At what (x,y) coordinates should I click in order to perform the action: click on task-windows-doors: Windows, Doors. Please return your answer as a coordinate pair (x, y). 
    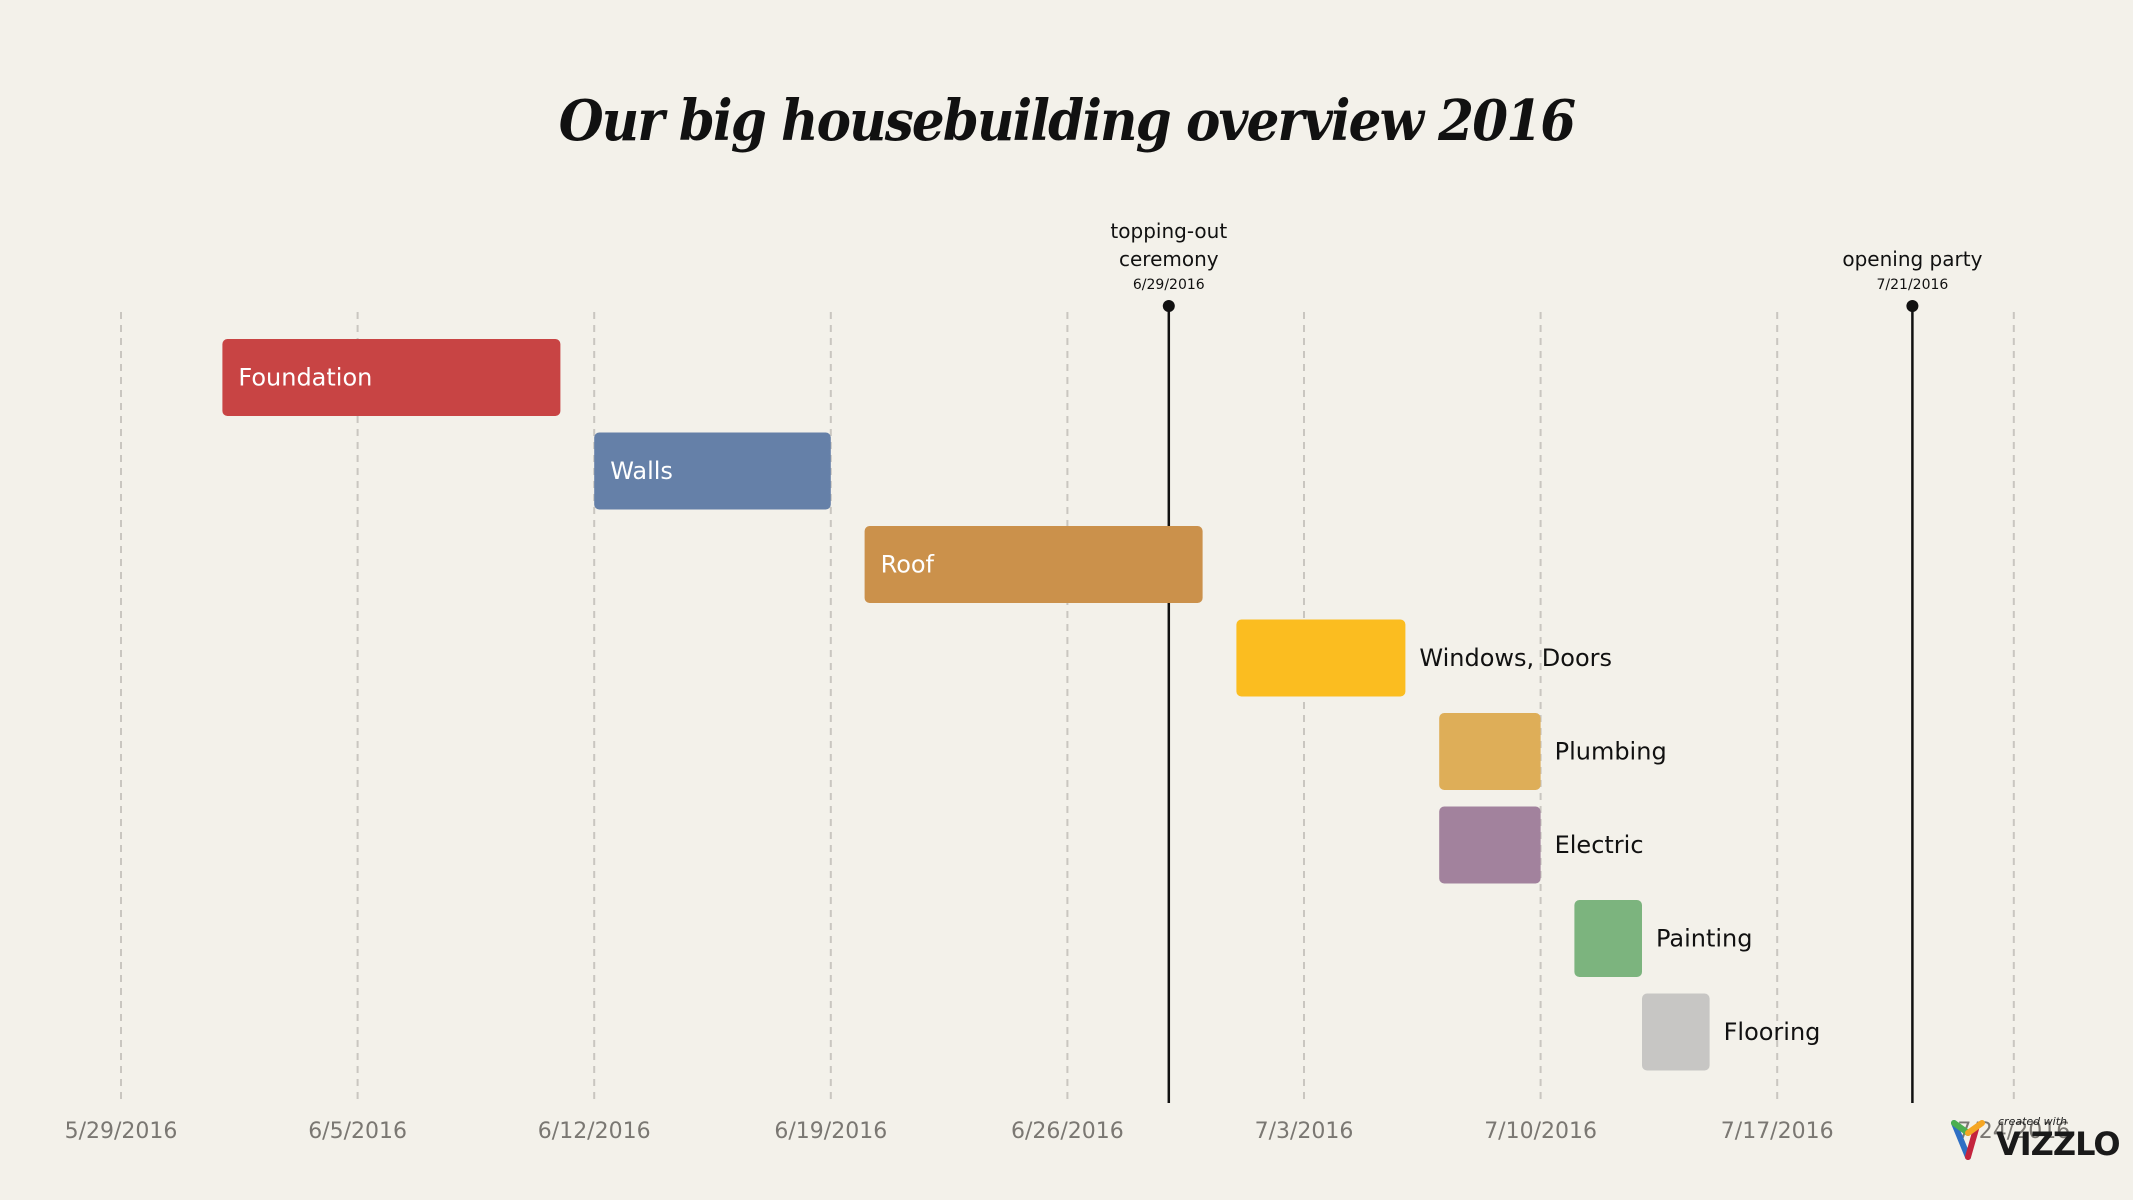
    Looking at the image, I should click on (1424, 658).